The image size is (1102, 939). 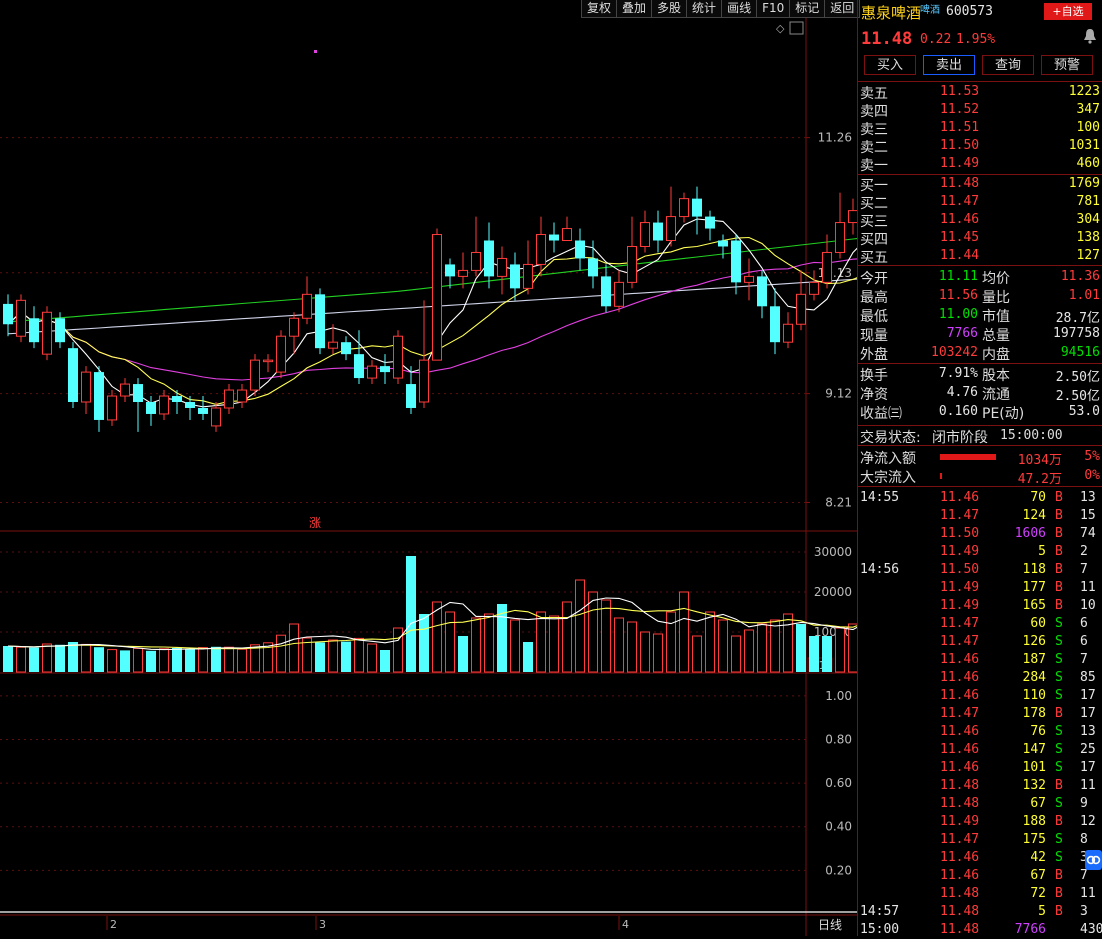 I want to click on tick-count: 7, so click(x=1084, y=659).